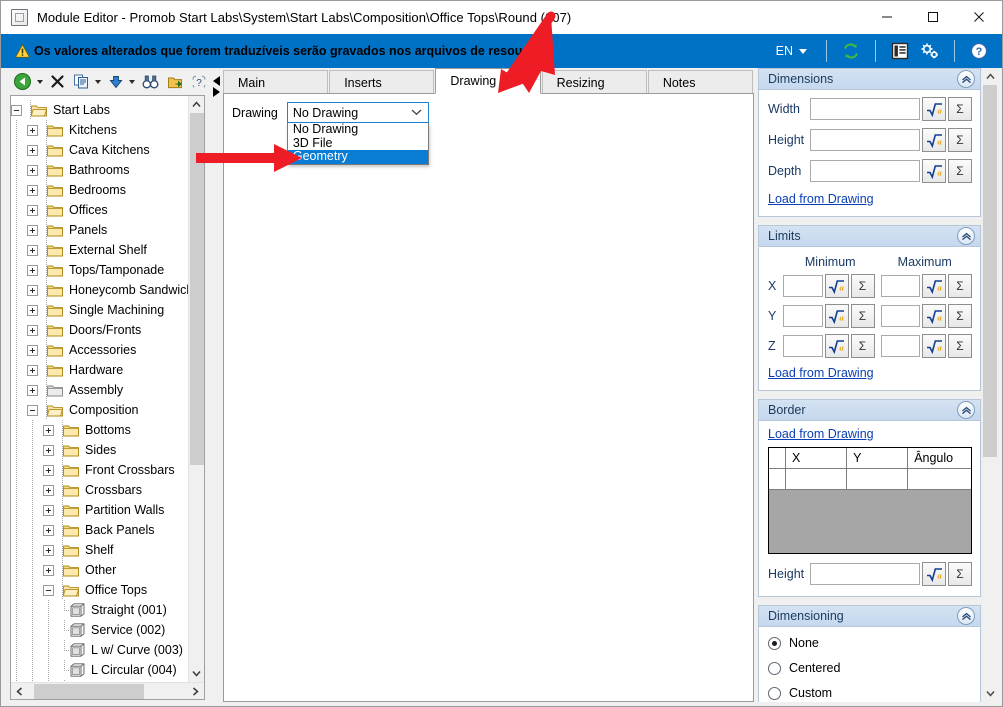 This screenshot has width=1003, height=707. I want to click on tree-horizontal-scrollbar, so click(107, 690).